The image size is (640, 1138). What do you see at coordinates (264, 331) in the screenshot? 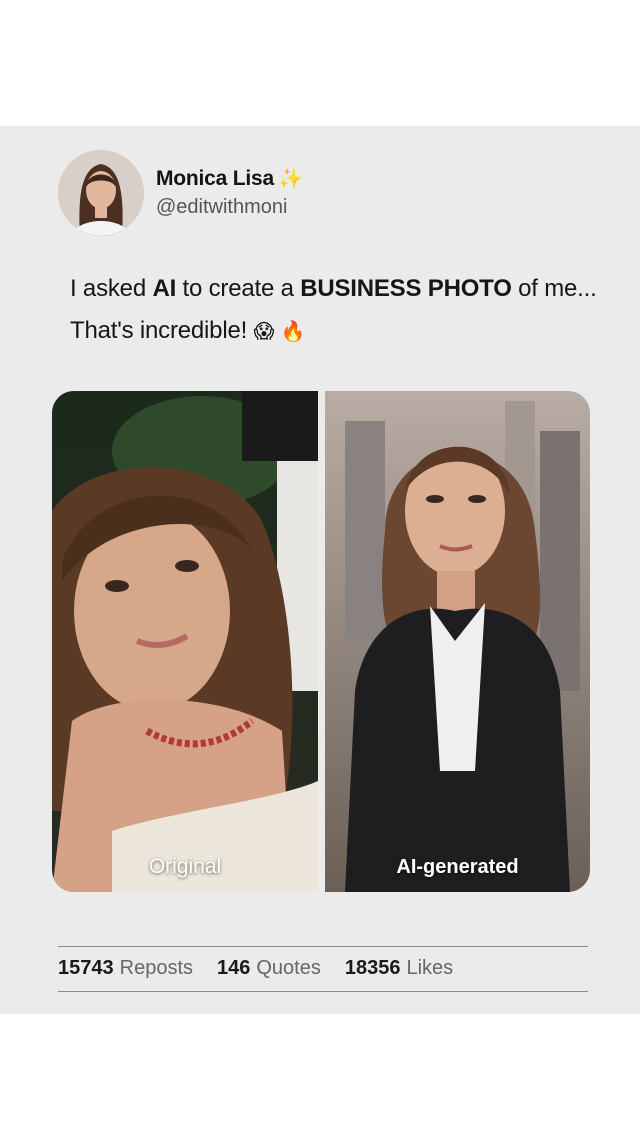
I see `scream-emoji-icon: 😱` at bounding box center [264, 331].